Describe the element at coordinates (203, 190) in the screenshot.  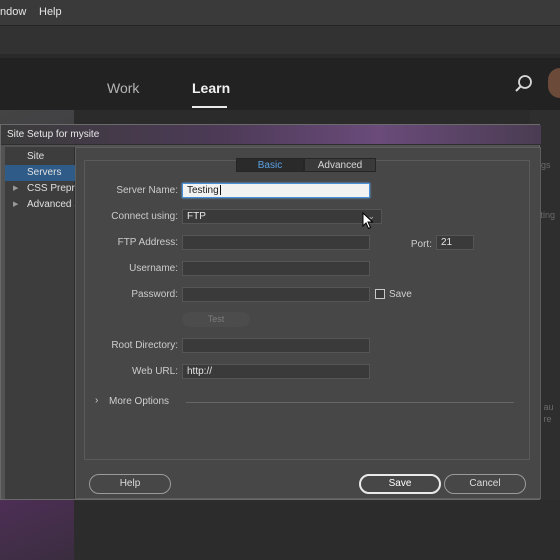
I see `server-name-value: Testing` at that location.